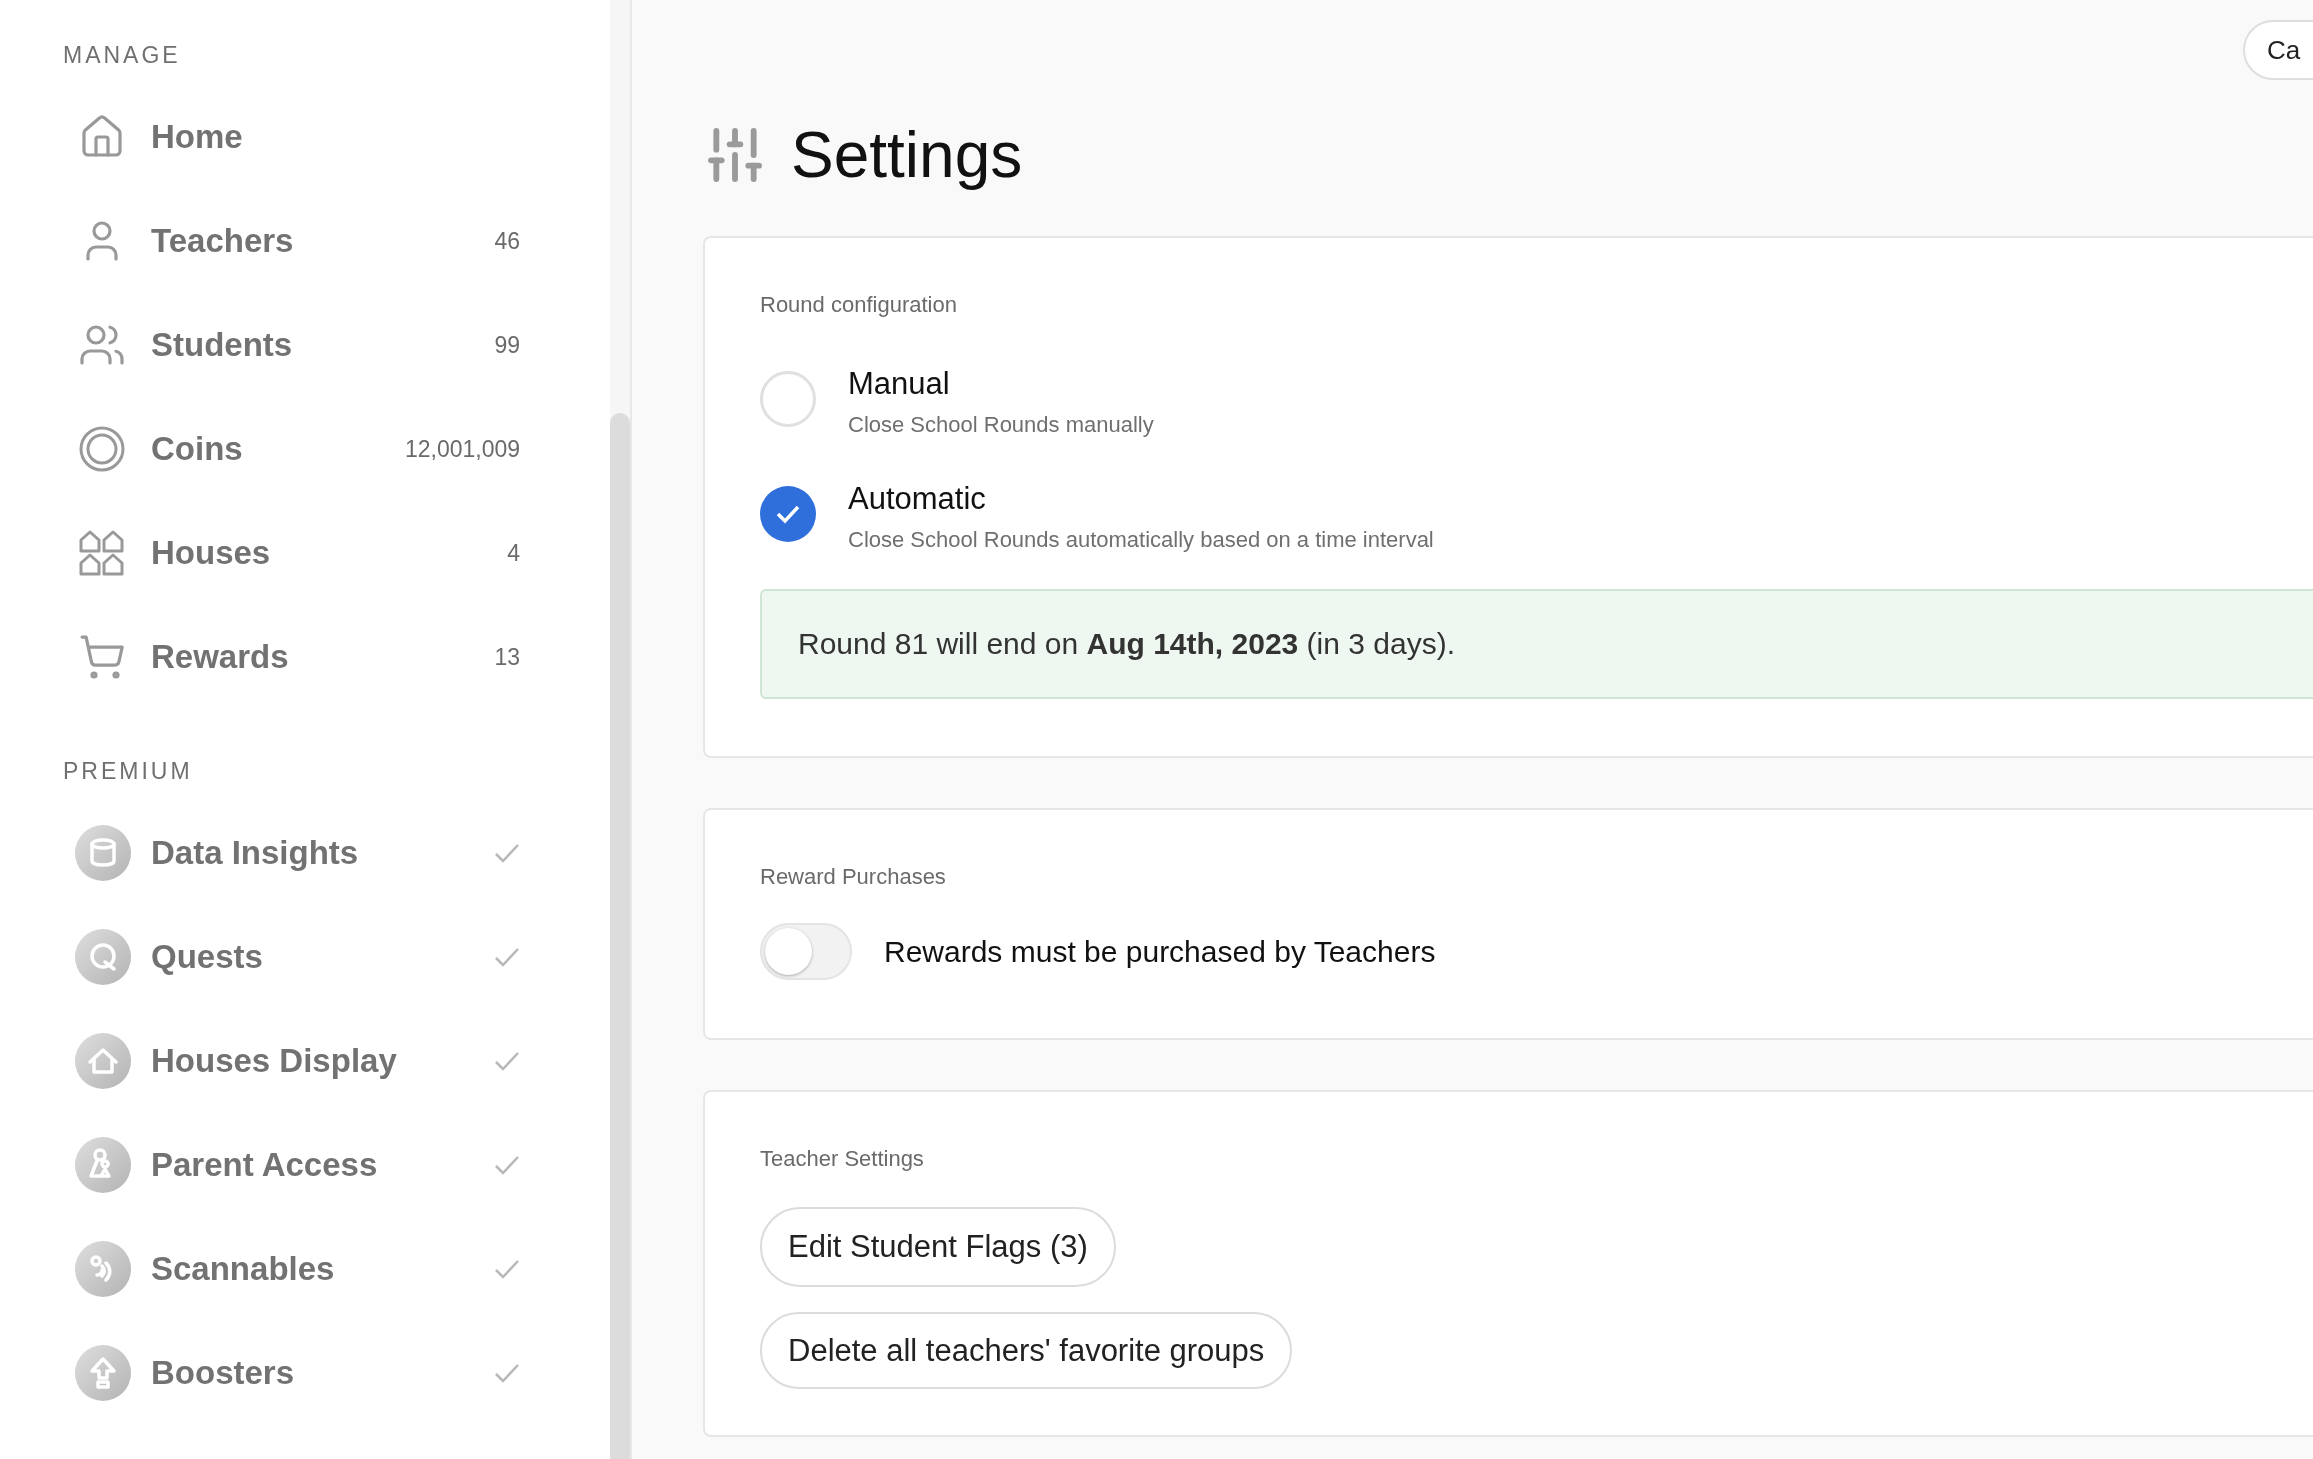  Describe the element at coordinates (1536, 644) in the screenshot. I see `round-notice: Round 81 will end on Aug 14th, 2023 (in 3 days).` at that location.